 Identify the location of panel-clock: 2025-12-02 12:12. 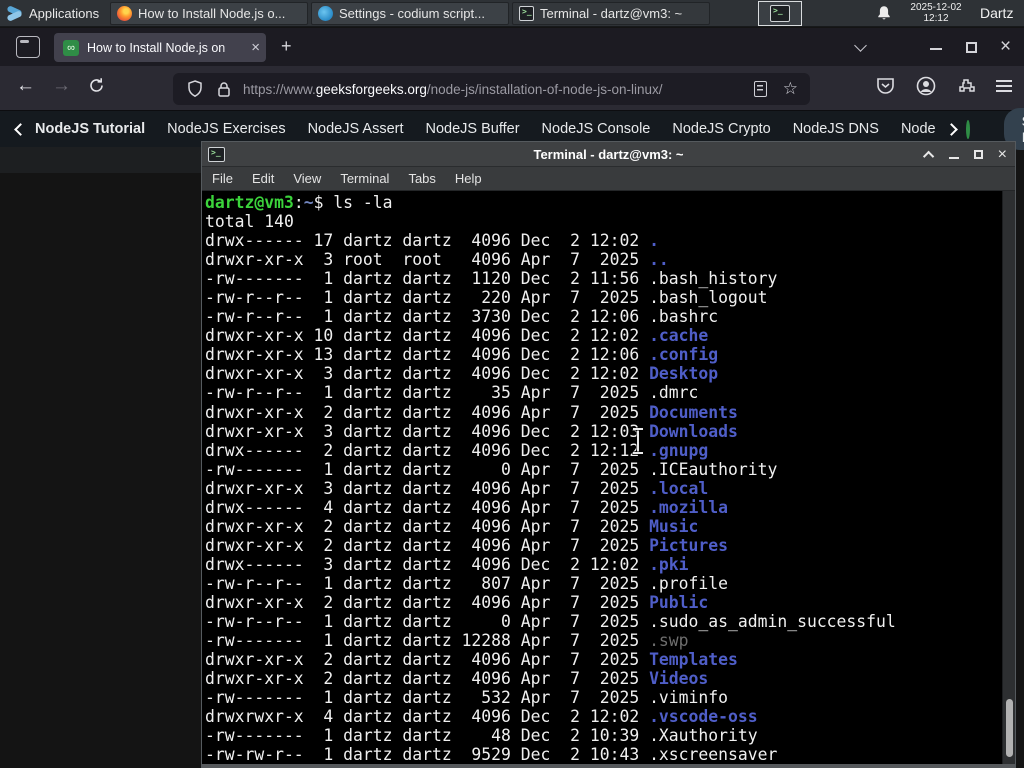
(936, 13).